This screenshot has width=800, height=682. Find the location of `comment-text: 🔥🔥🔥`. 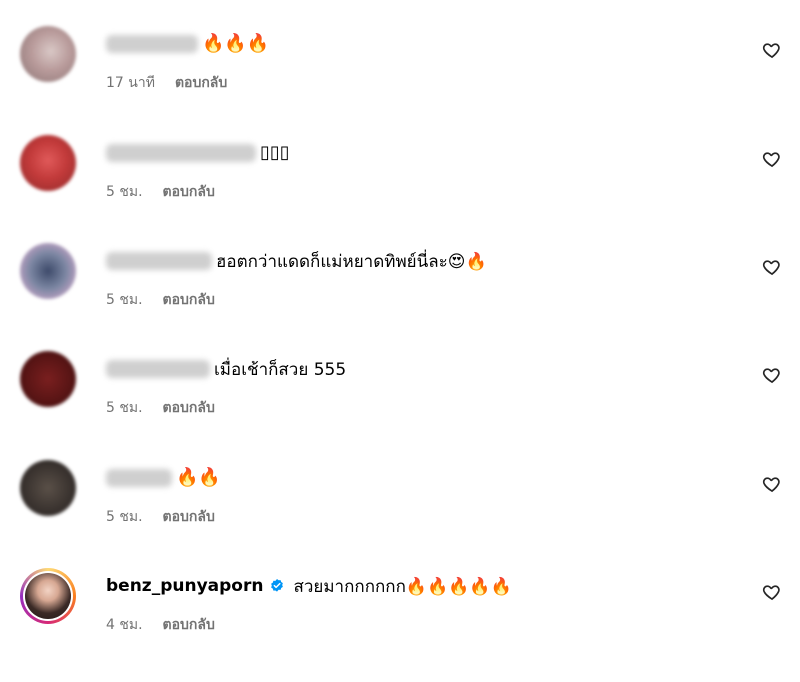

comment-text: 🔥🔥🔥 is located at coordinates (236, 43).